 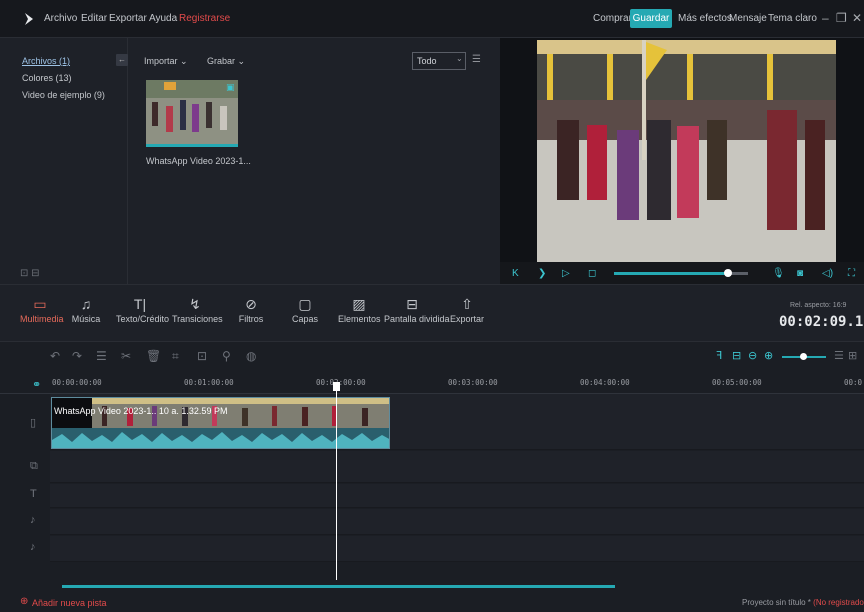 What do you see at coordinates (566, 273) in the screenshot?
I see `play-icon: ▷` at bounding box center [566, 273].